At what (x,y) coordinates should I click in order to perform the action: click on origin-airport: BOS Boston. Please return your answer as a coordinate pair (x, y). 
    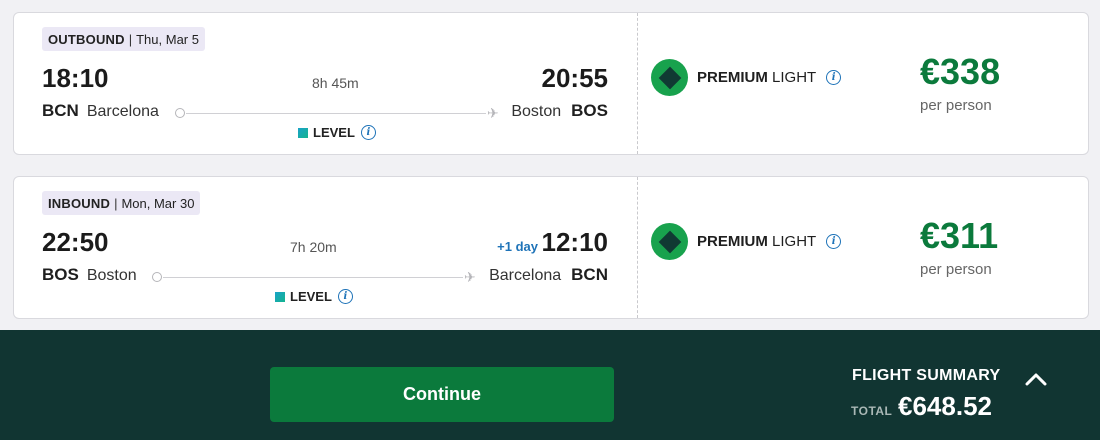
    Looking at the image, I should click on (89, 275).